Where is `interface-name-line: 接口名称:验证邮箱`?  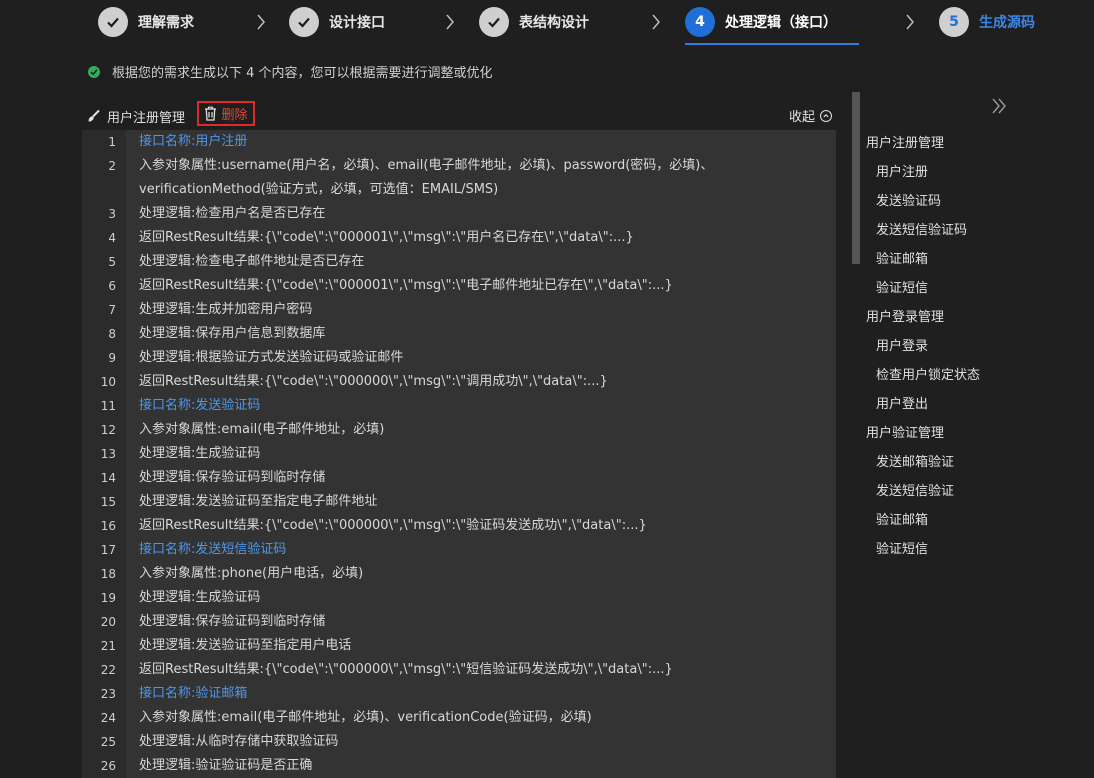 interface-name-line: 接口名称:验证邮箱 is located at coordinates (193, 693).